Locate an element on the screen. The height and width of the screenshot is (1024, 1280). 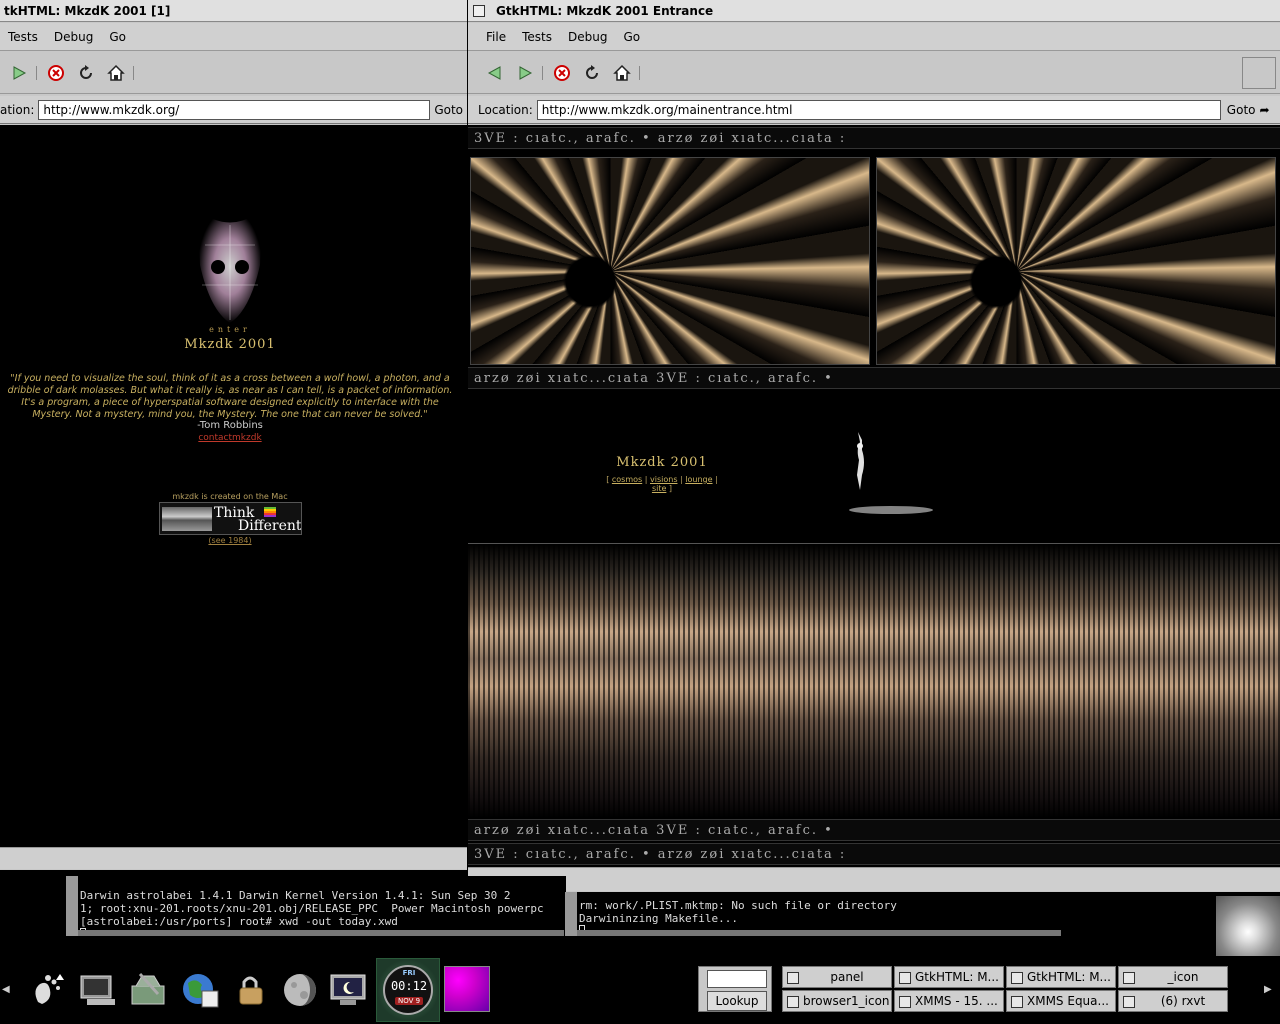
task-icon: _icon is located at coordinates (1173, 977).